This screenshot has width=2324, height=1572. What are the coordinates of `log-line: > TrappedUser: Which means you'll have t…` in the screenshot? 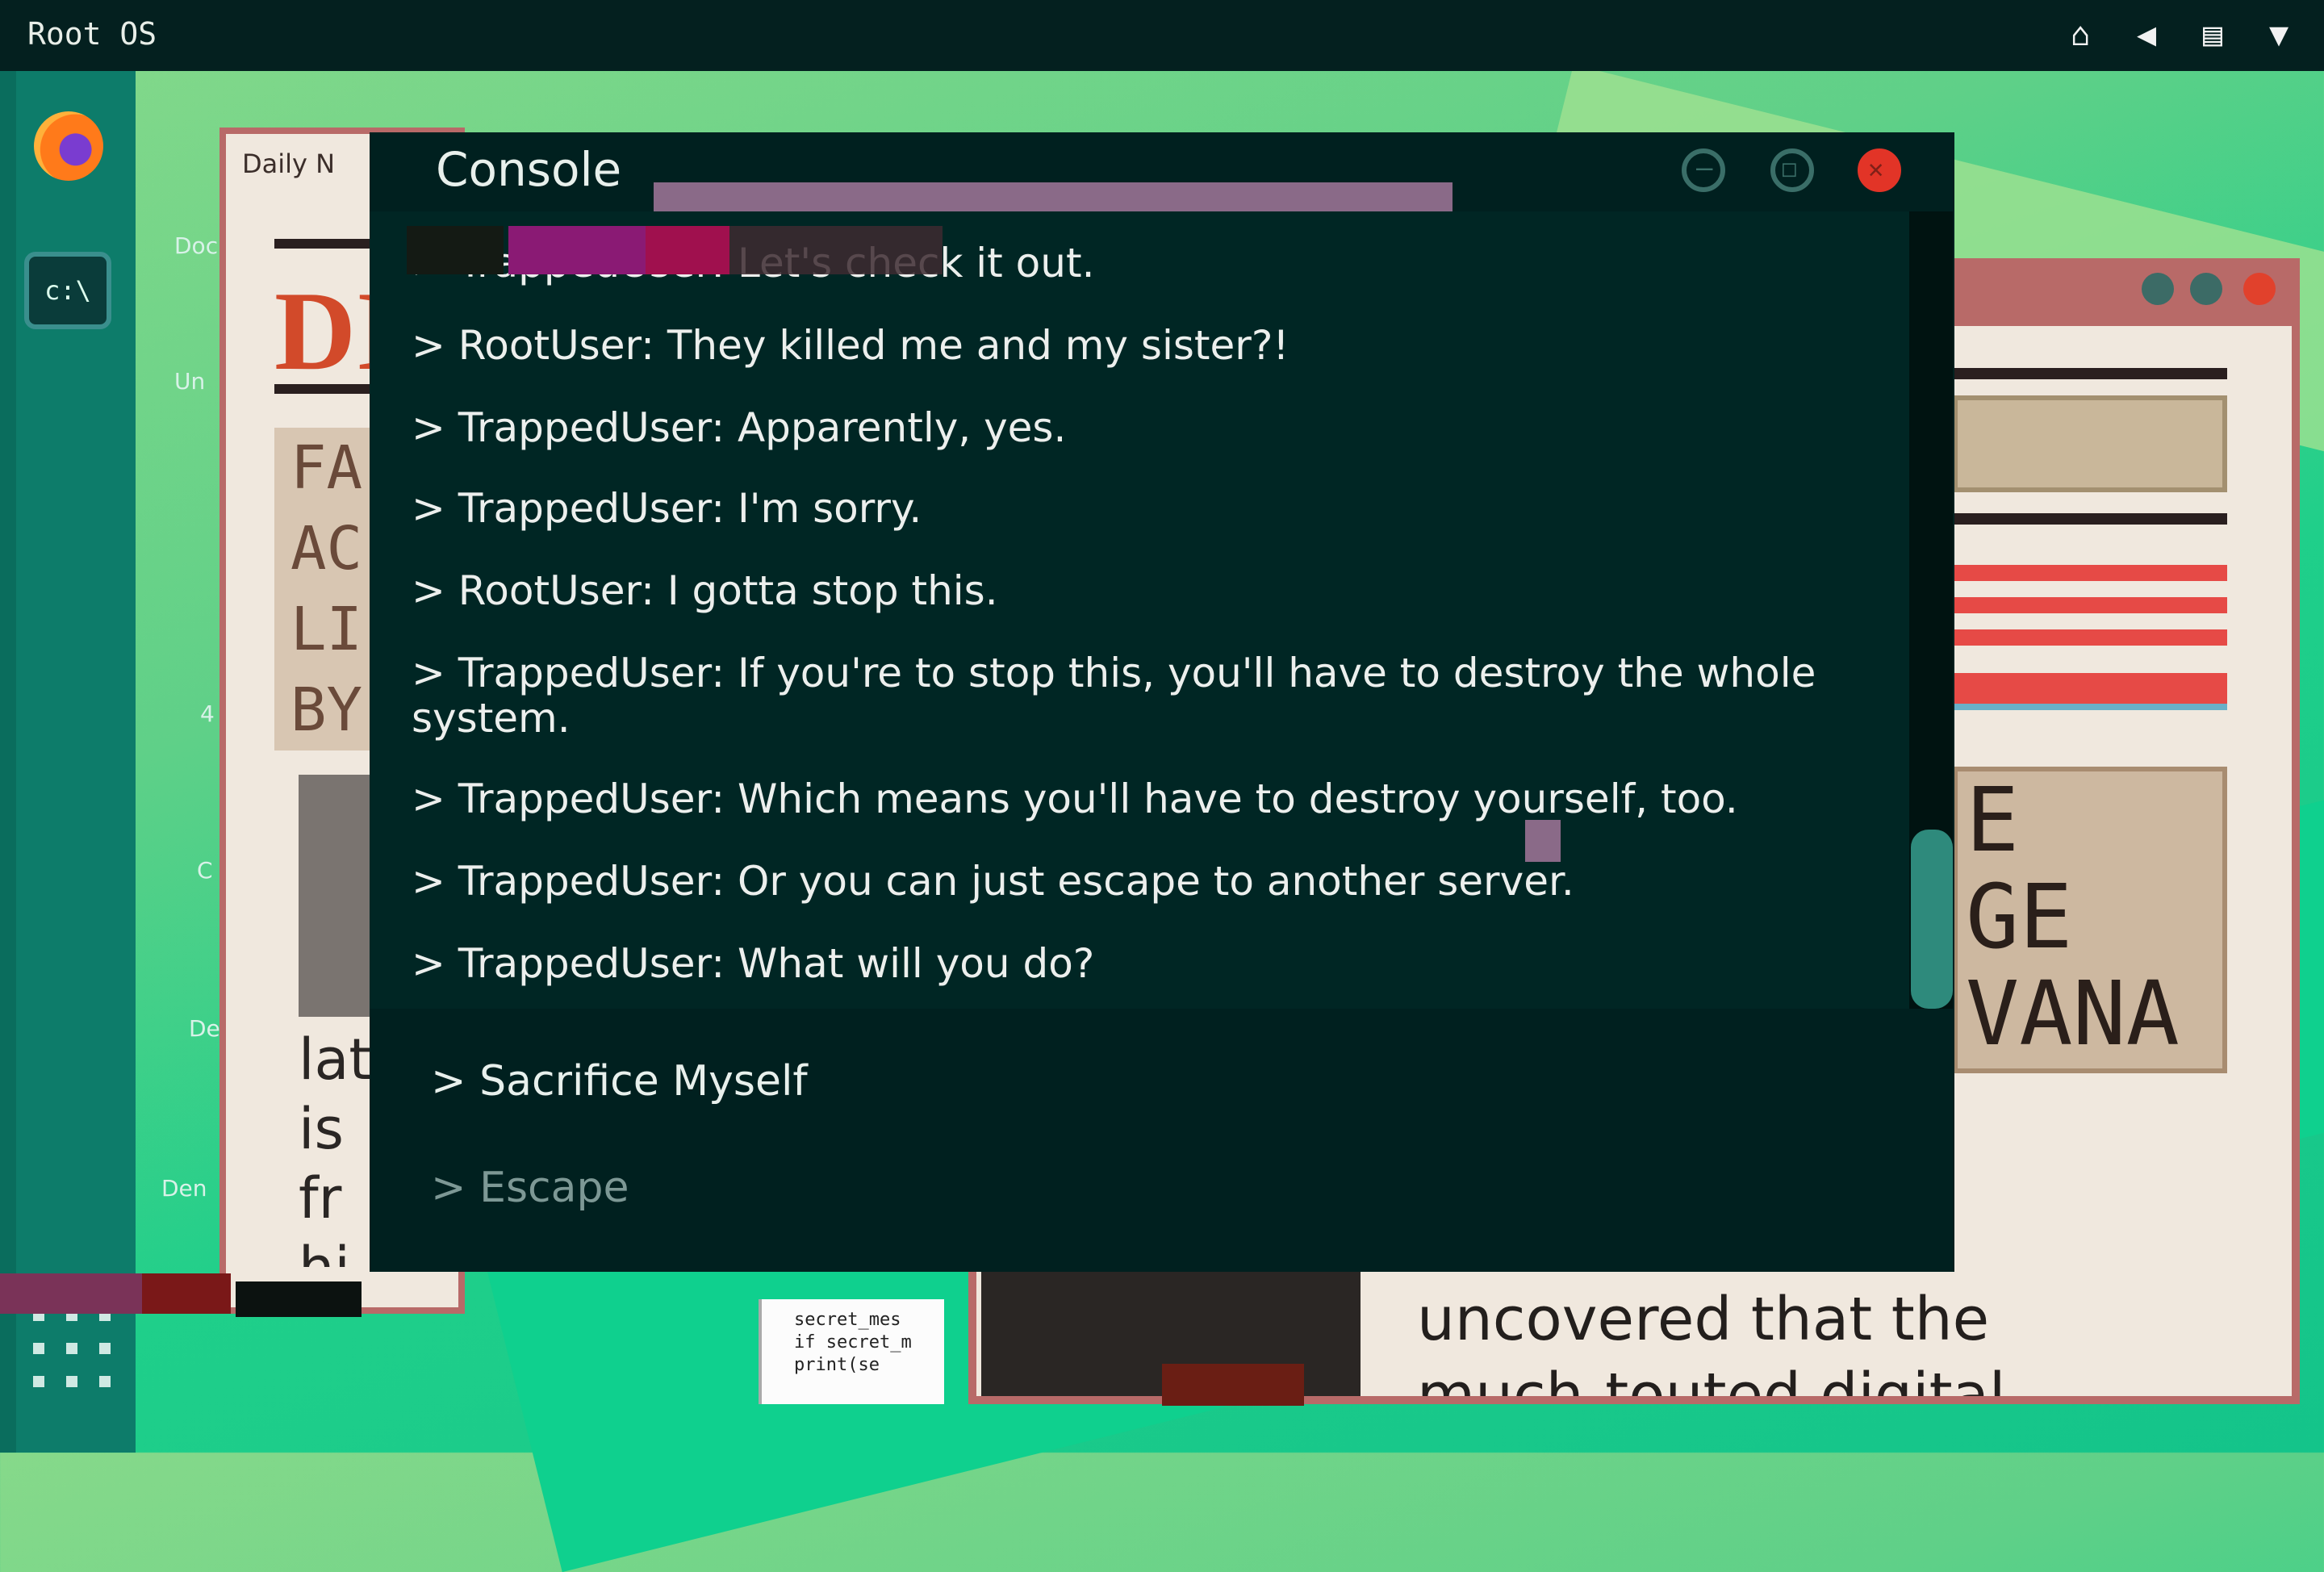 It's located at (1075, 799).